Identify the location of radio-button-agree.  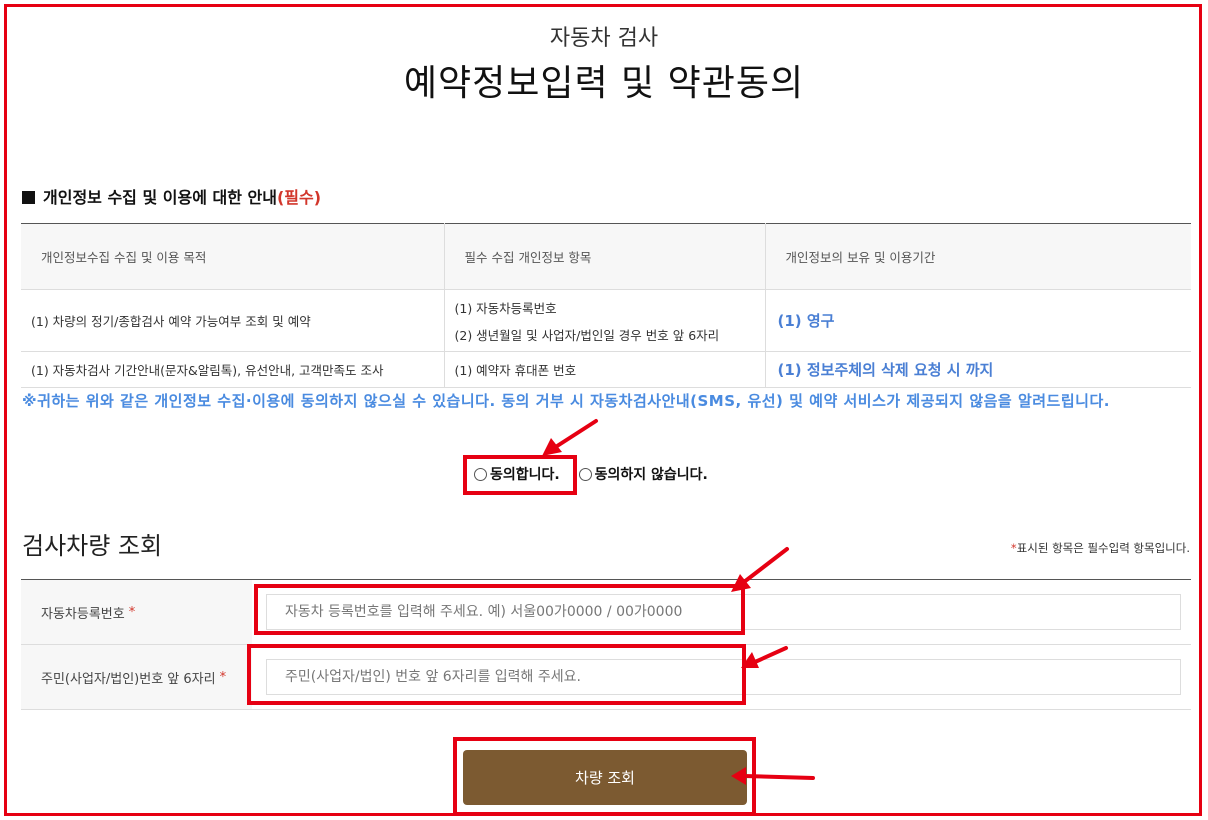
(480, 474).